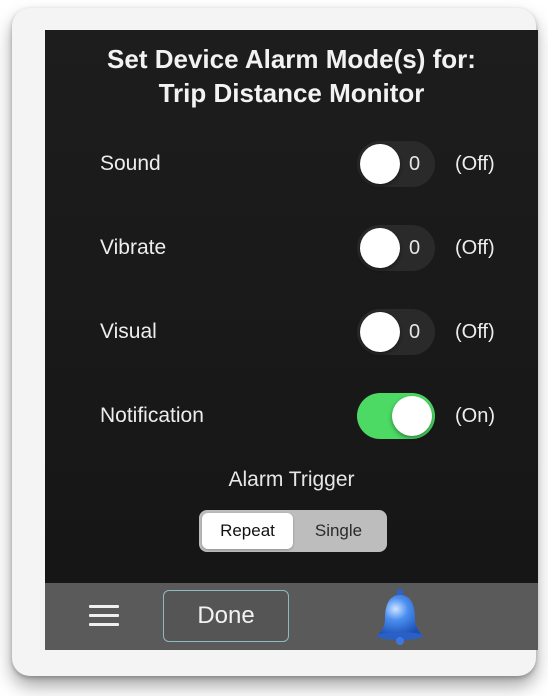 Image resolution: width=548 pixels, height=696 pixels. What do you see at coordinates (291, 416) in the screenshot?
I see `alarm-row-notification: Notification (On)` at bounding box center [291, 416].